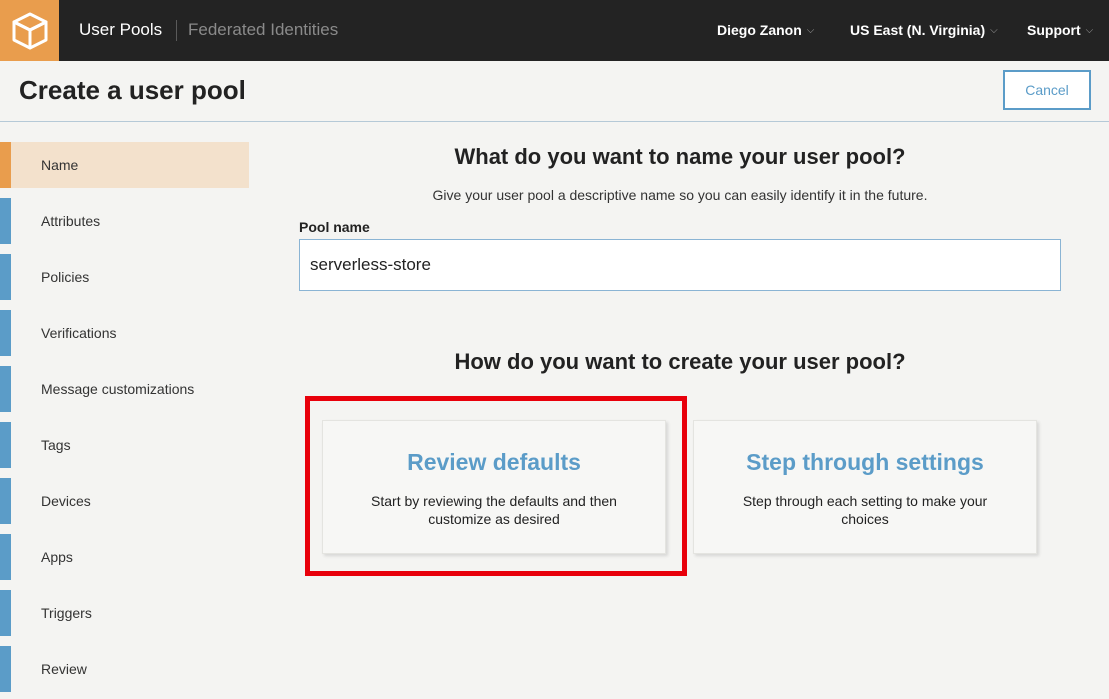 The height and width of the screenshot is (699, 1109). What do you see at coordinates (79, 333) in the screenshot?
I see `sidebar-item-label: Verifications` at bounding box center [79, 333].